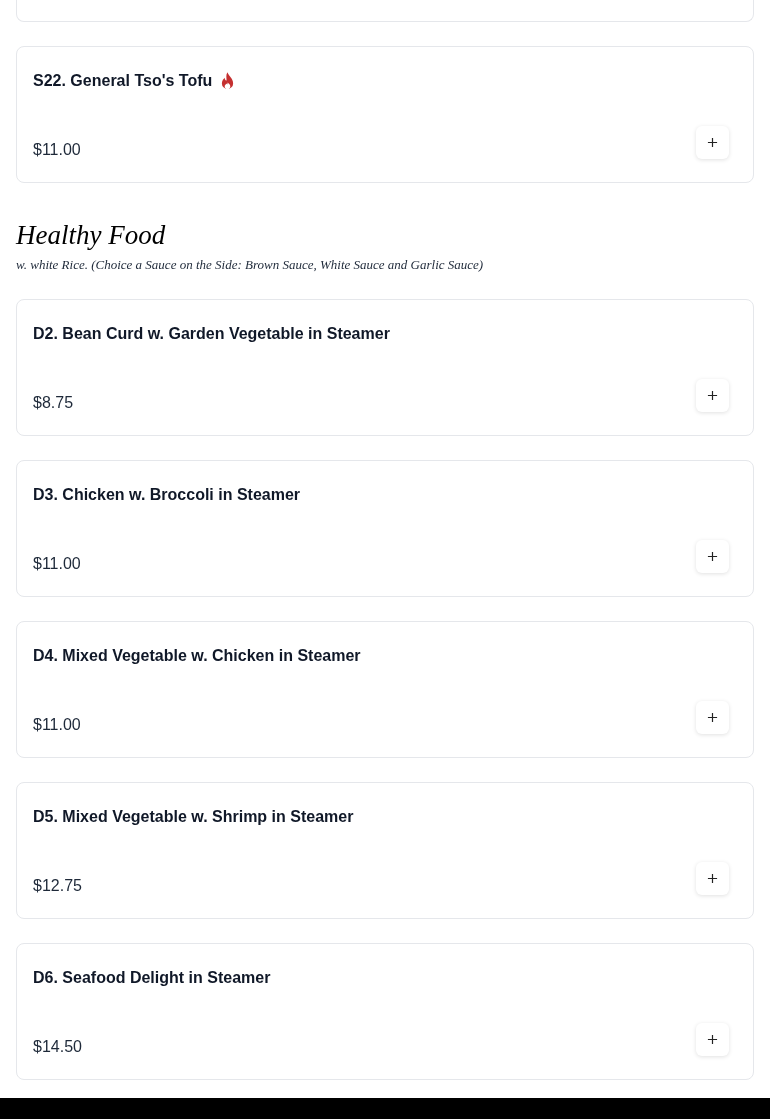 The image size is (770, 1119). Describe the element at coordinates (123, 81) in the screenshot. I see `item-name: S22. General Tso's Tofu` at that location.